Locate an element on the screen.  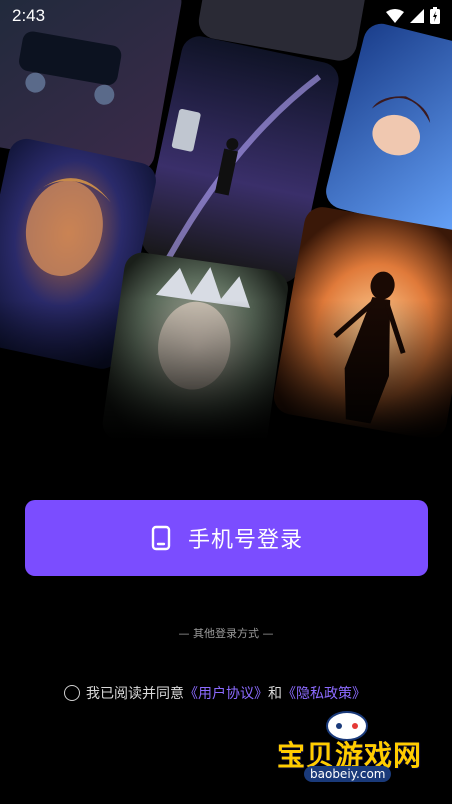
status-icons is located at coordinates (413, 15).